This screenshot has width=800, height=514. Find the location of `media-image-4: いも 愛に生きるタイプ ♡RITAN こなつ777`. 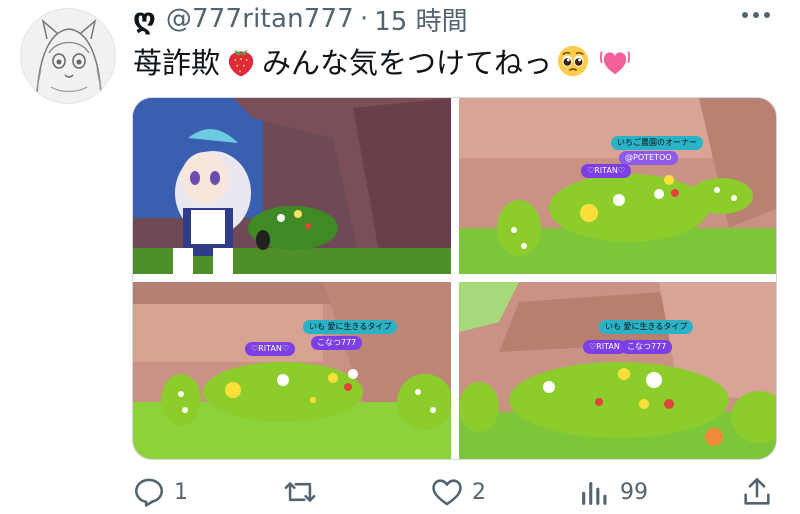

media-image-4: いも 愛に生きるタイプ ♡RITAN こなつ777 is located at coordinates (617, 370).